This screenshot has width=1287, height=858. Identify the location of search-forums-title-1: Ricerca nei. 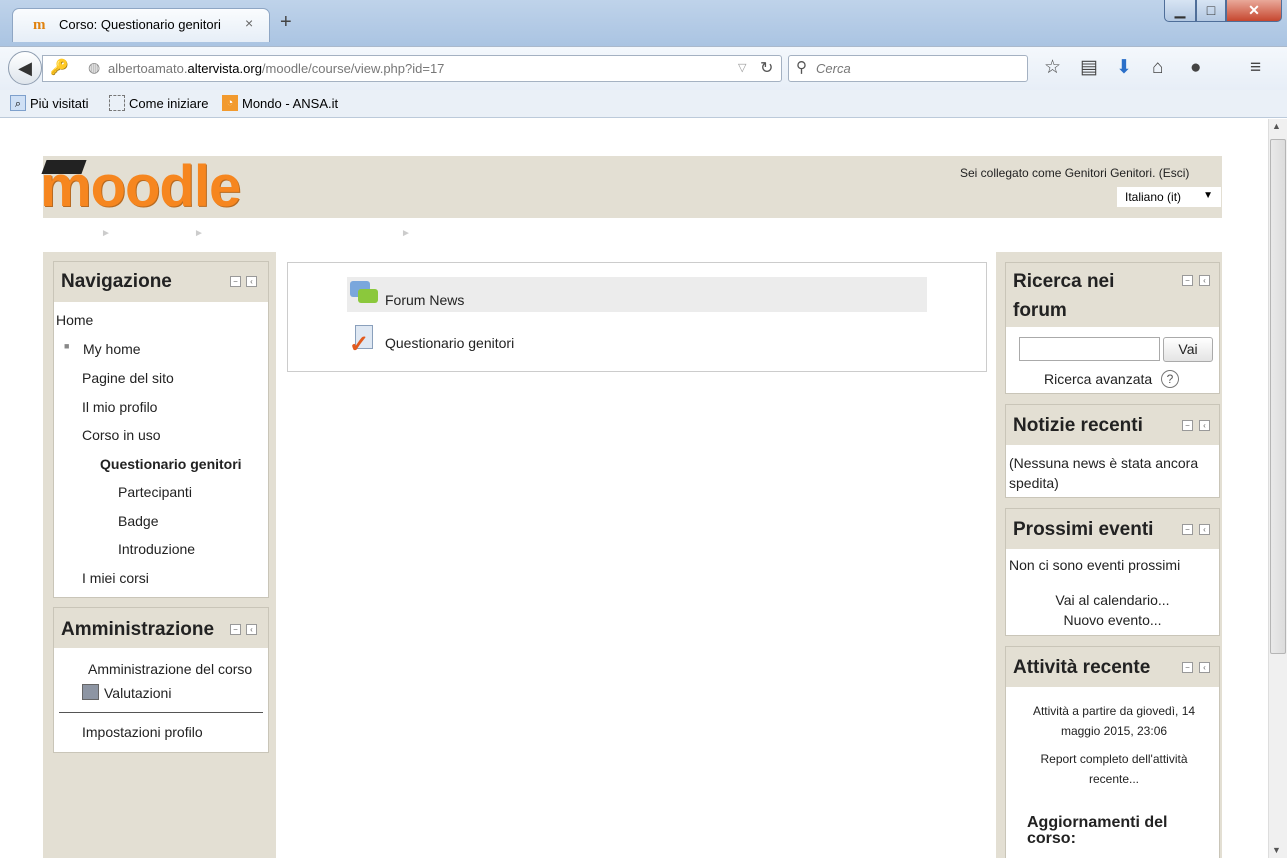
(1064, 281).